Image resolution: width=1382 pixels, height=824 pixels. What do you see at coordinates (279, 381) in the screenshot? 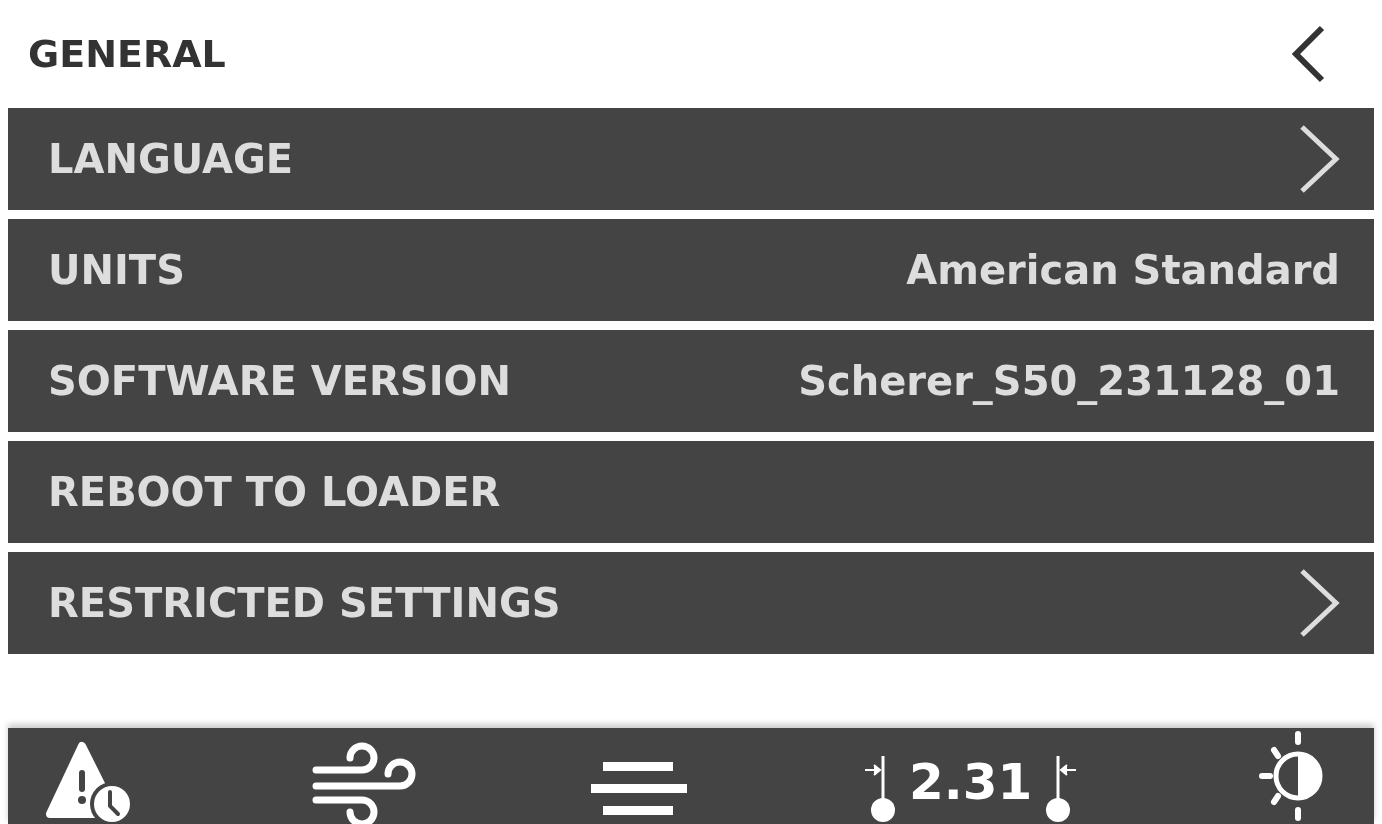
I see `row-label: SOFTWARE VERSION` at bounding box center [279, 381].